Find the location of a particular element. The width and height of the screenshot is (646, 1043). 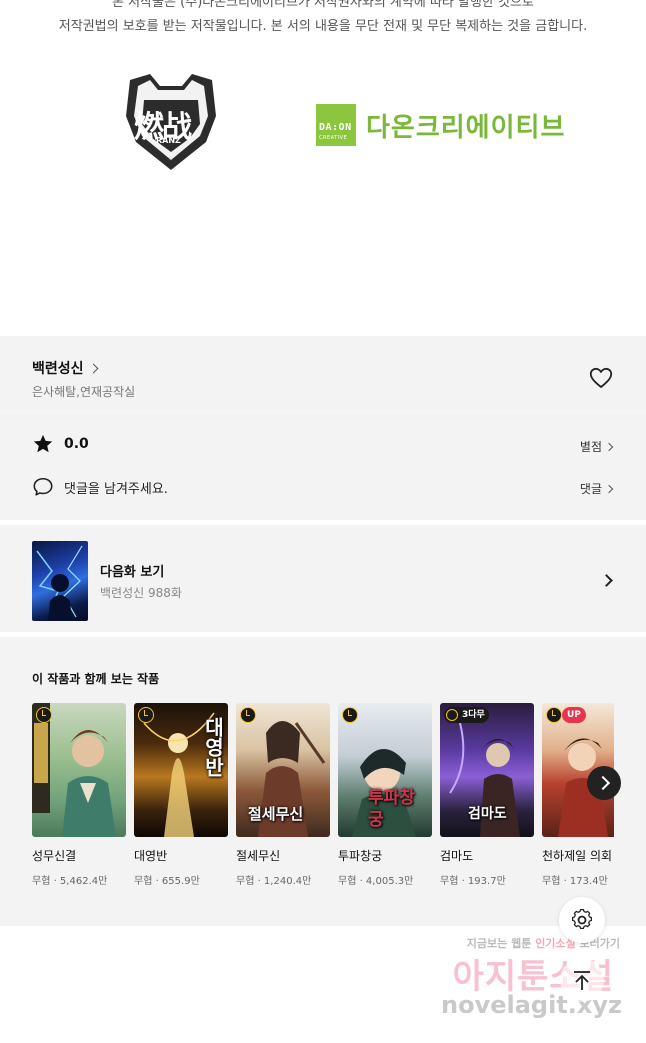

recommend-cover: 절세무신 is located at coordinates (283, 770).